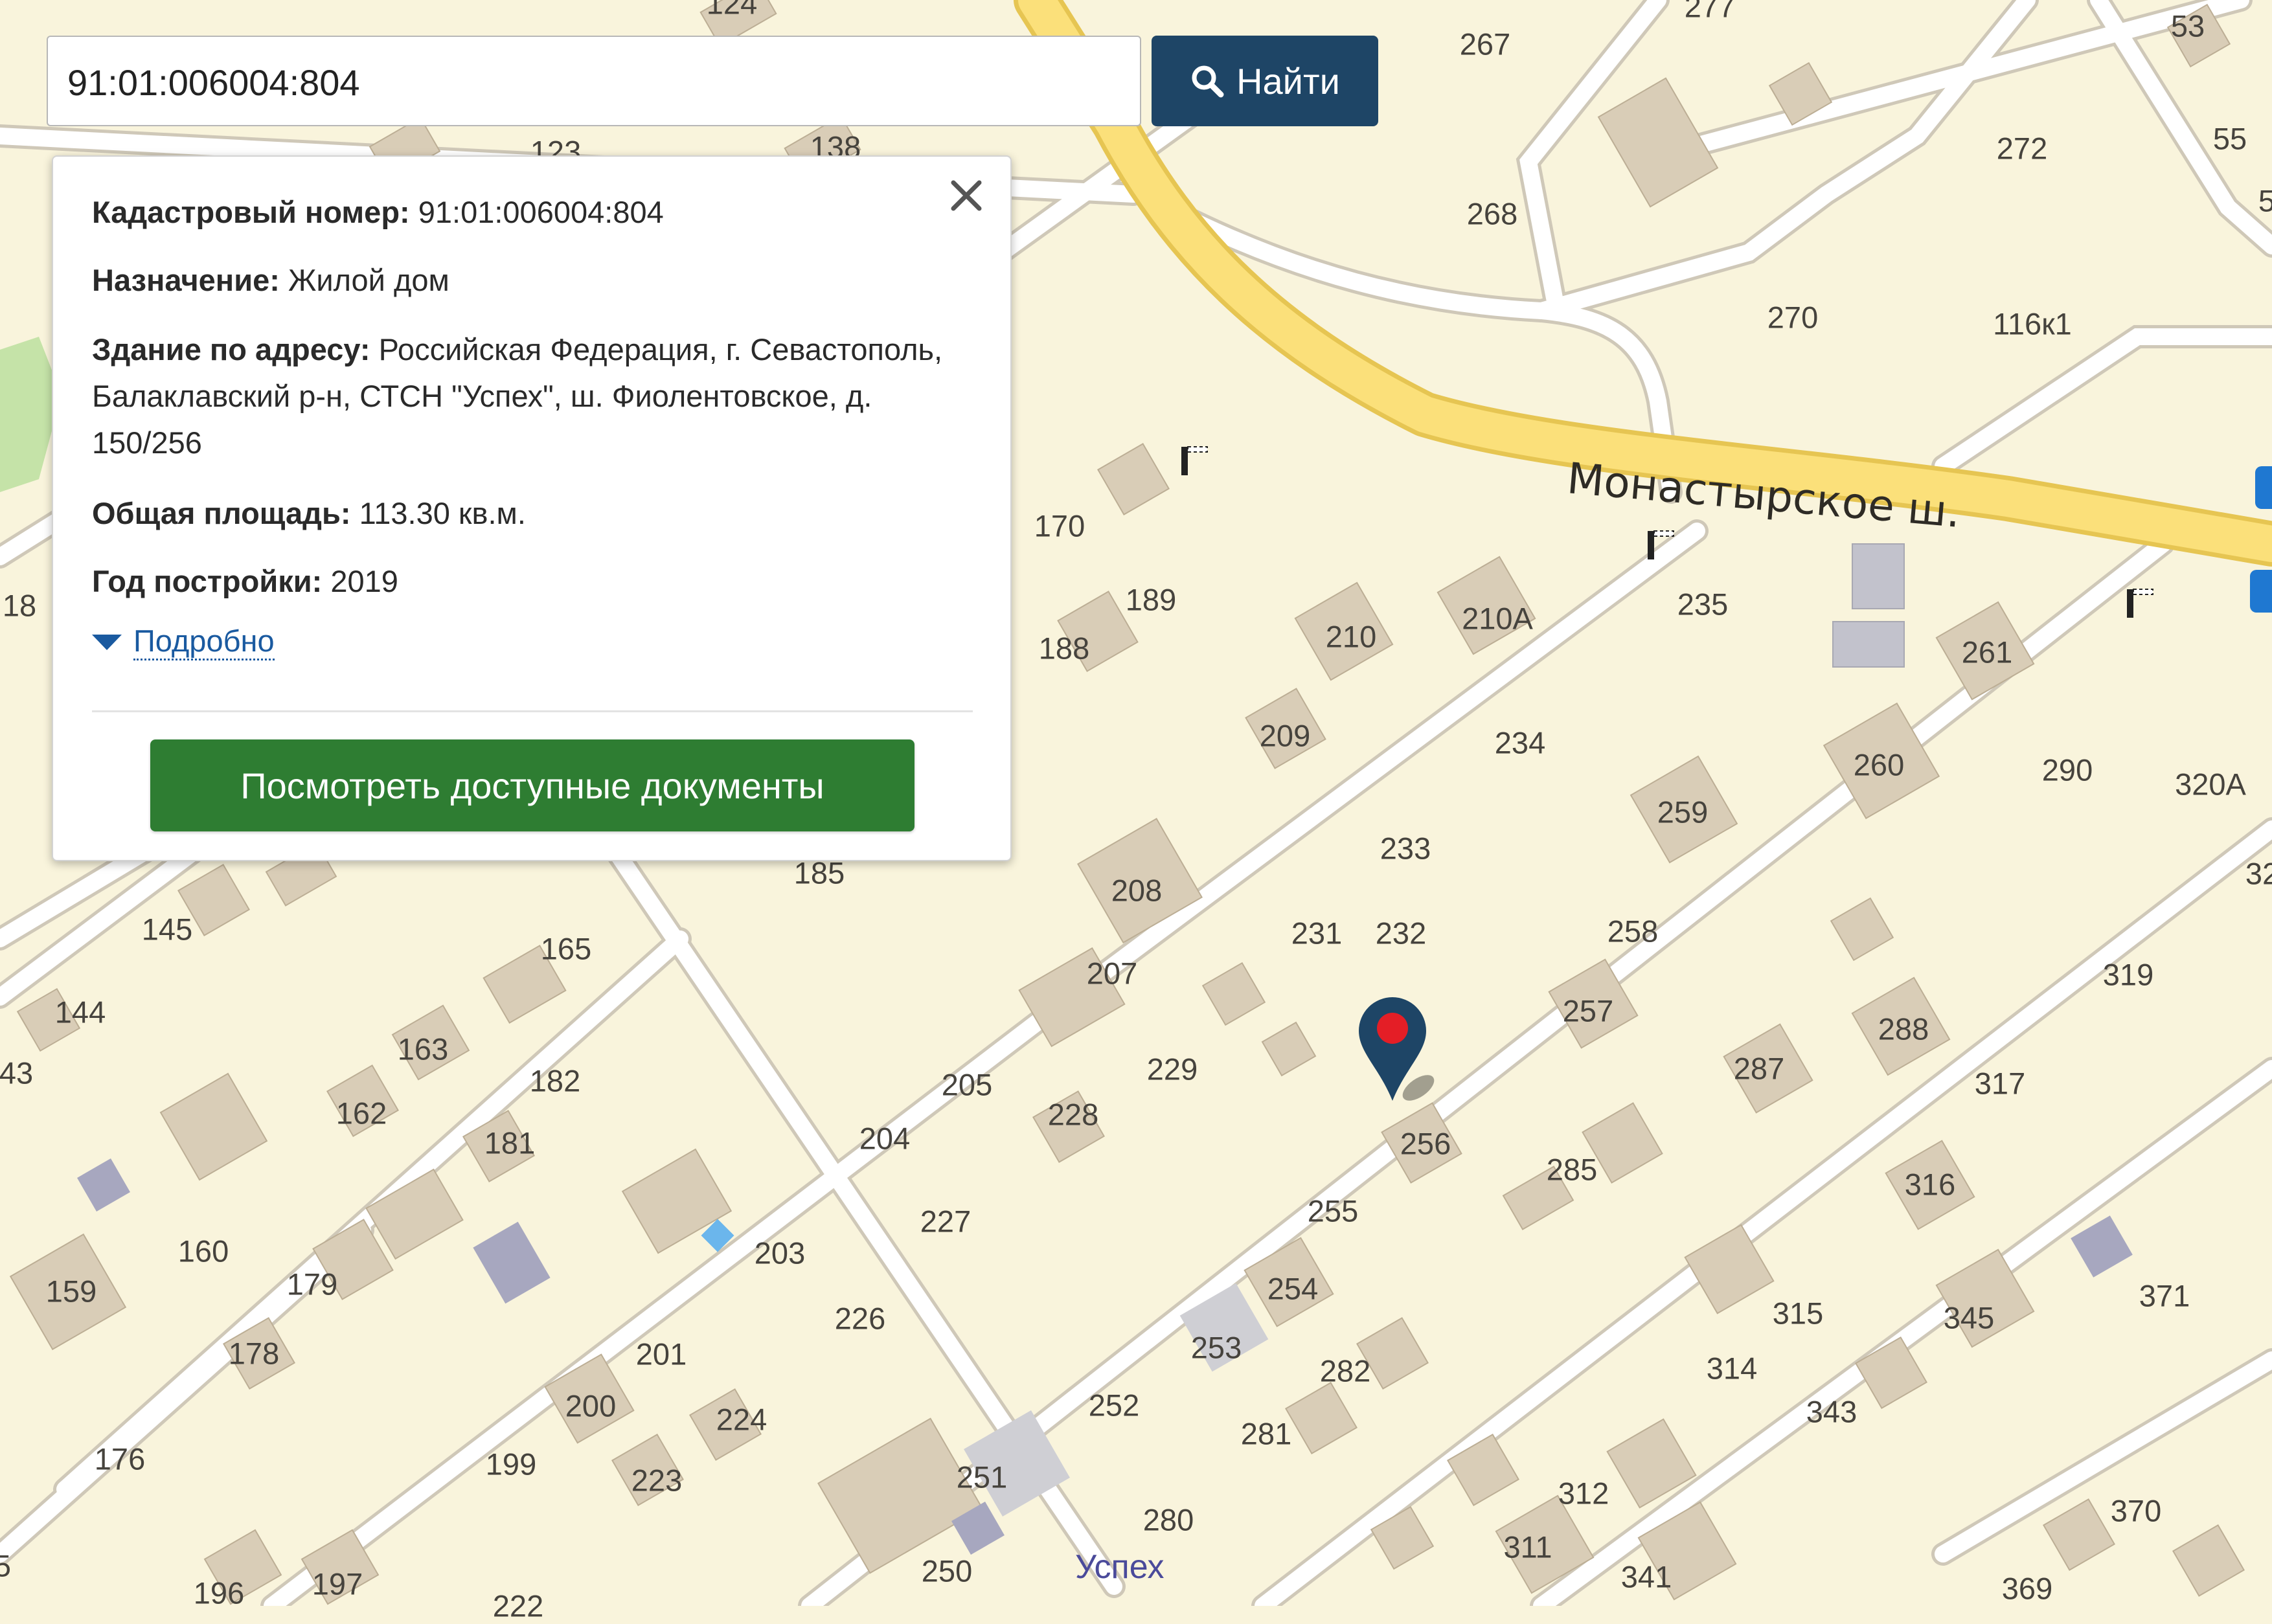 This screenshot has width=2272, height=1624. I want to click on house-number: 203, so click(780, 1252).